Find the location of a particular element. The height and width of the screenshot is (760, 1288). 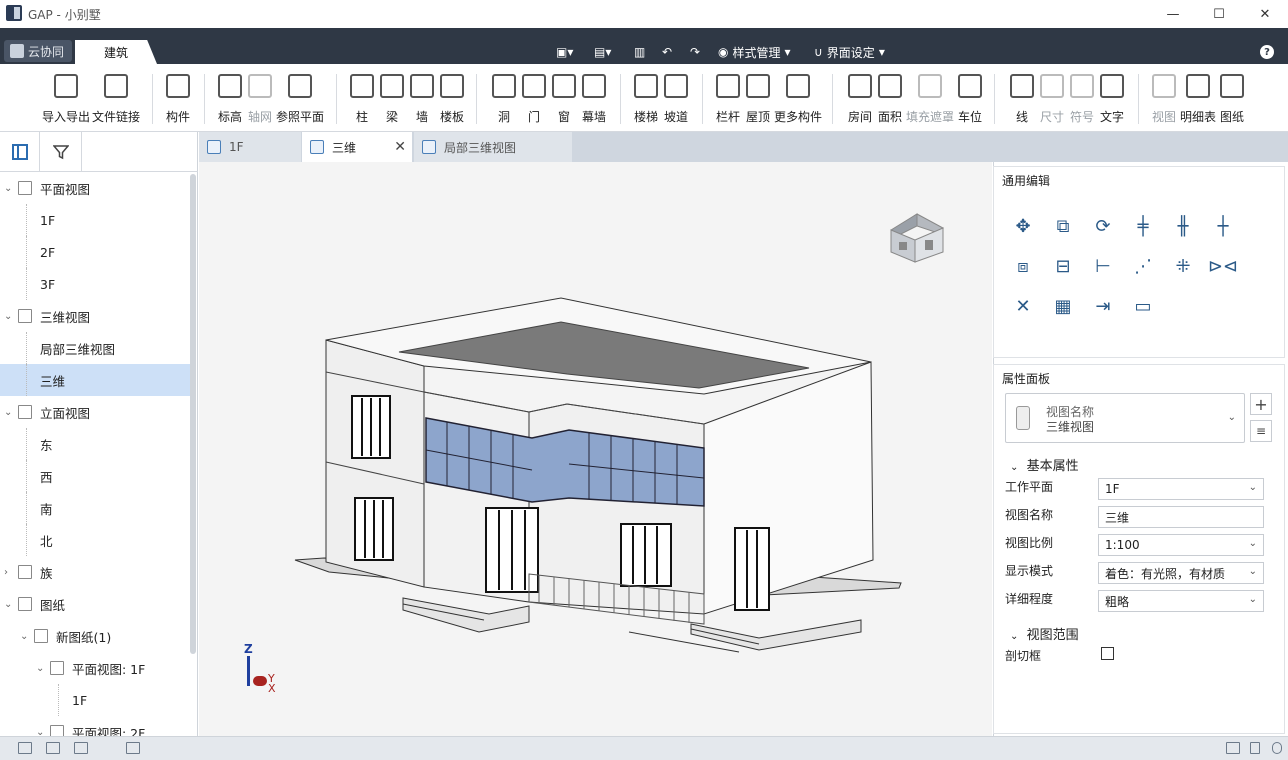

tree-item: 南 is located at coordinates (95, 508).